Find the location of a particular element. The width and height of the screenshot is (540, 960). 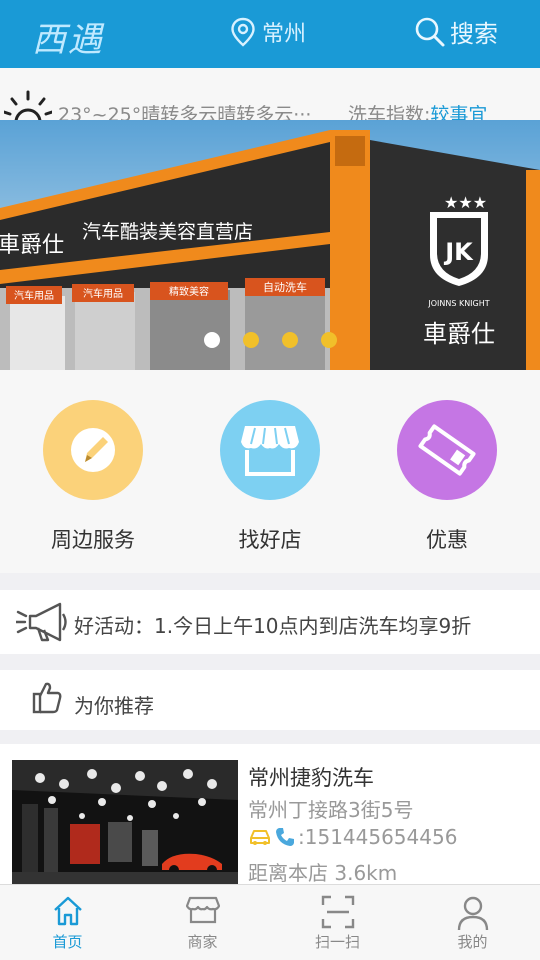

megaphone-icon is located at coordinates (41, 622).